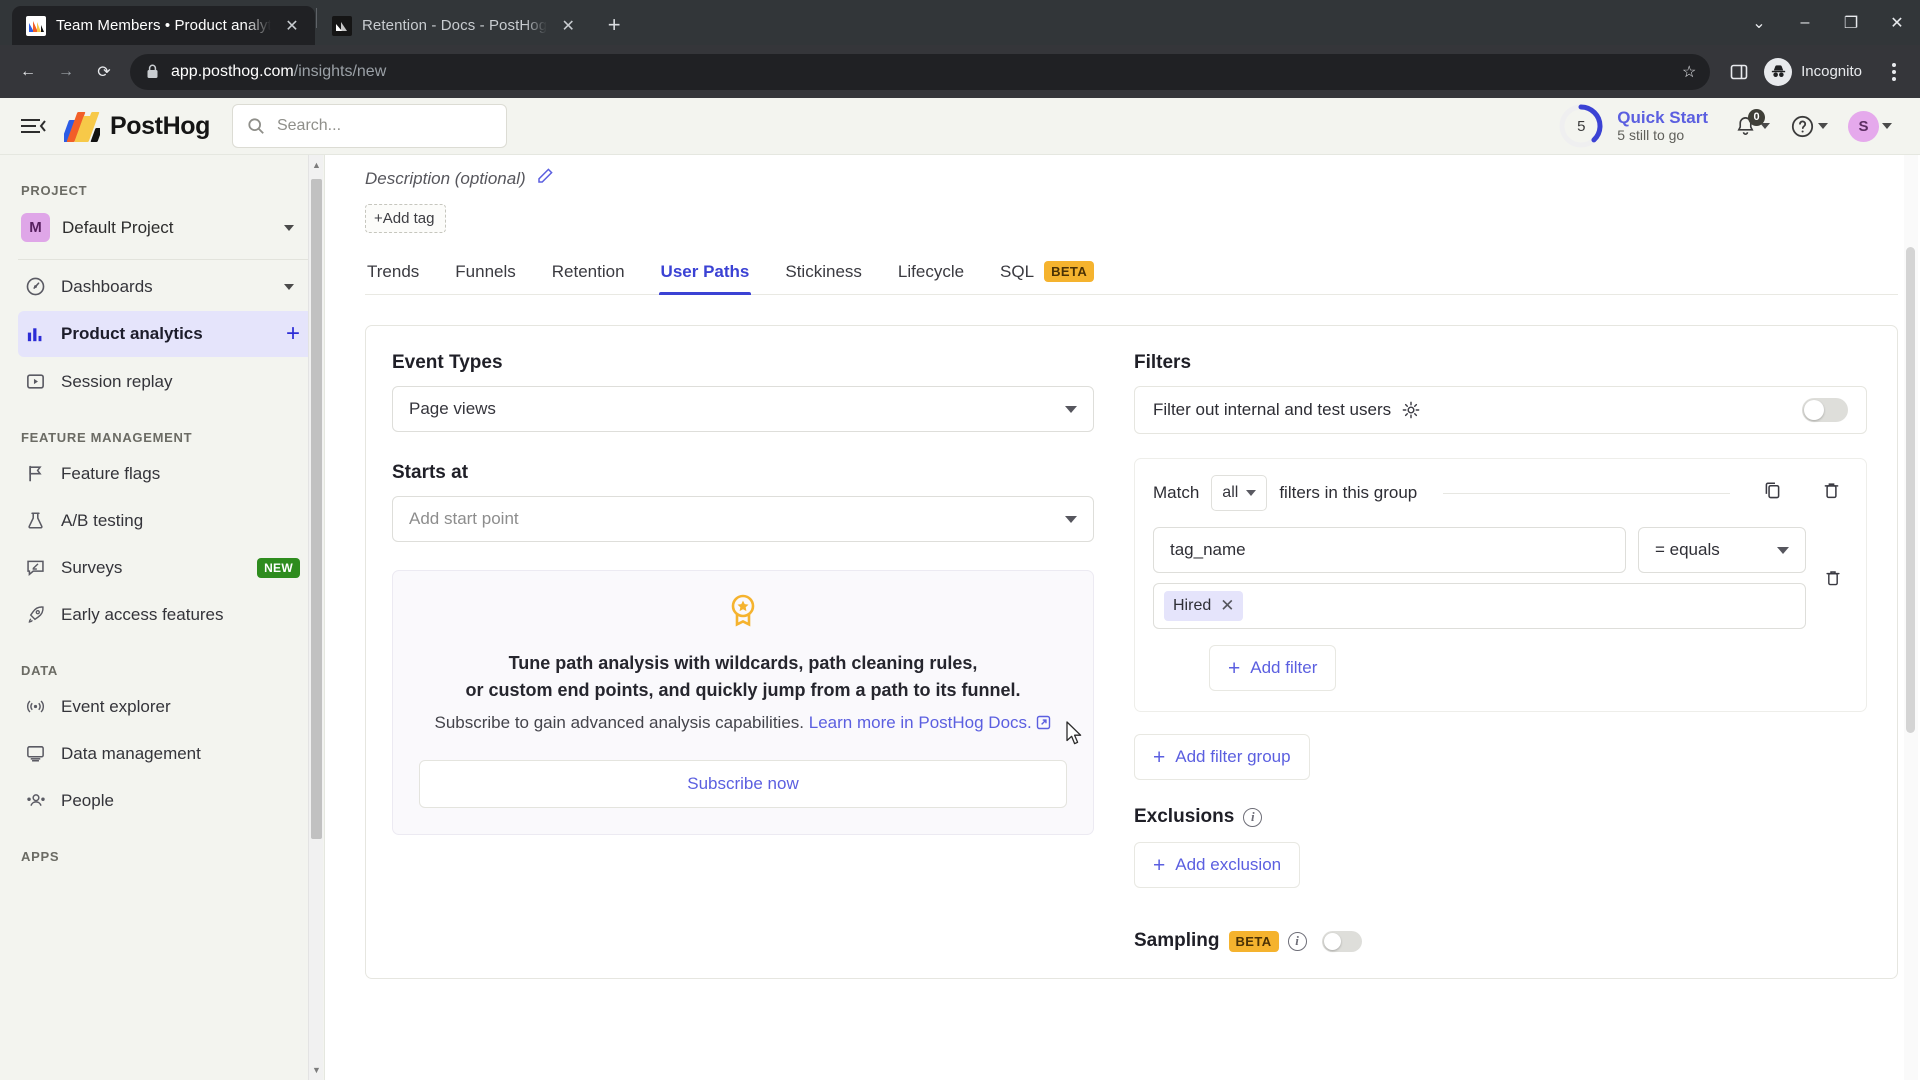 The width and height of the screenshot is (1920, 1080). I want to click on help-button, so click(1809, 126).